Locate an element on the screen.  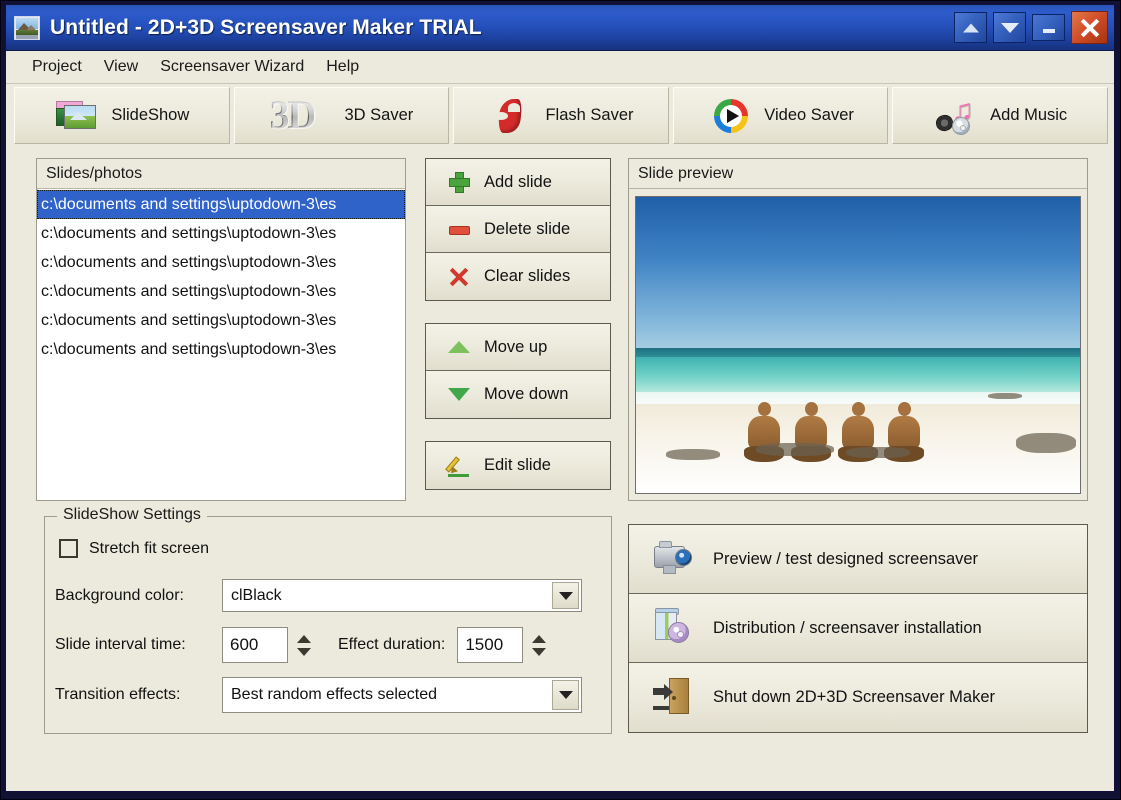
delete-slide-label: Delete slide is located at coordinates (527, 228).